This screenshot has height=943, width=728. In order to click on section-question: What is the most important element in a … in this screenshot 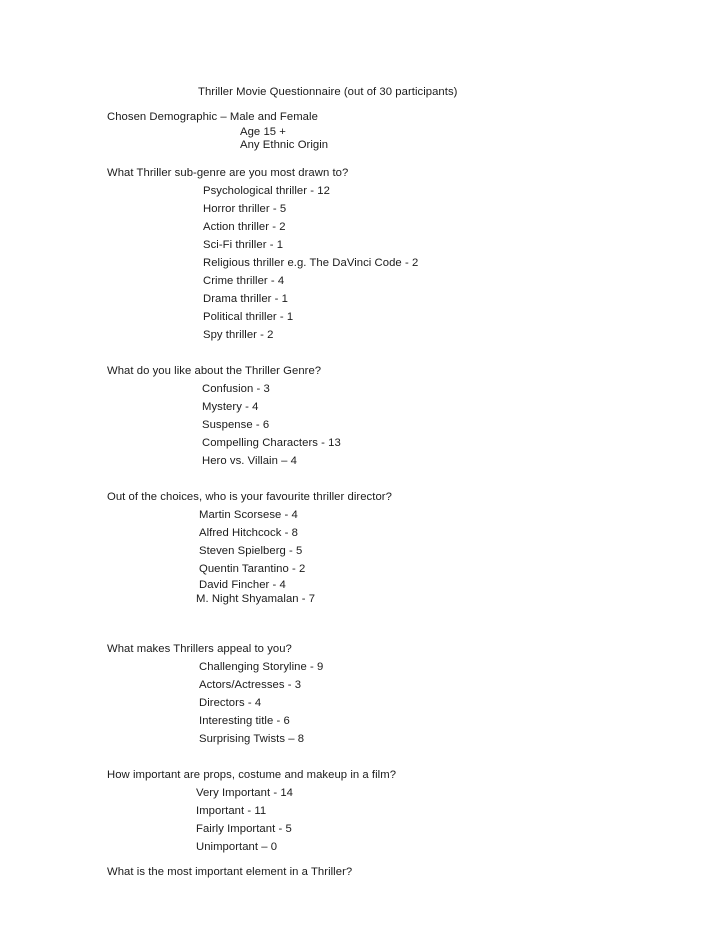, I will do `click(230, 872)`.